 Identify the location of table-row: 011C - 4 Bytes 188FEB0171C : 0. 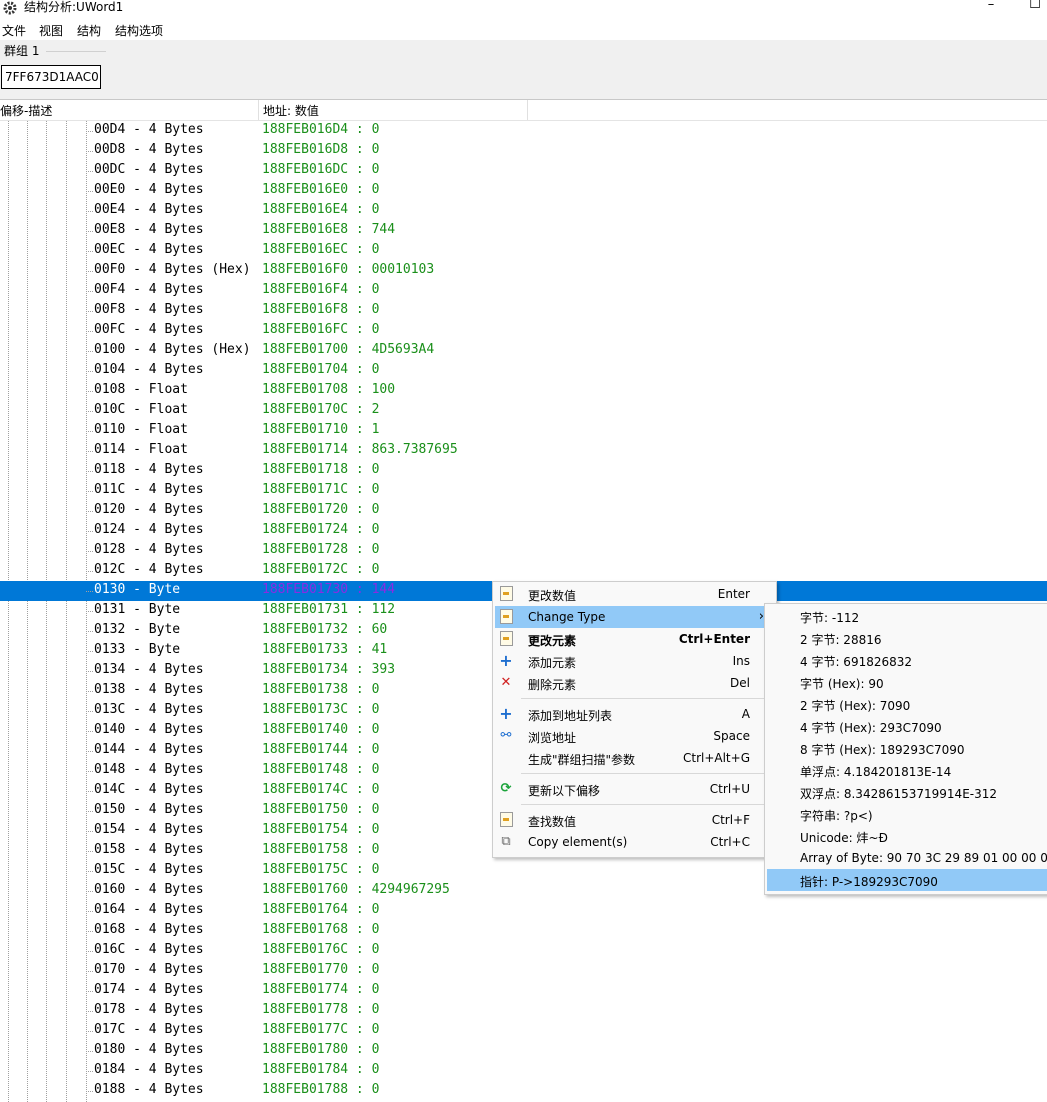
(523, 491).